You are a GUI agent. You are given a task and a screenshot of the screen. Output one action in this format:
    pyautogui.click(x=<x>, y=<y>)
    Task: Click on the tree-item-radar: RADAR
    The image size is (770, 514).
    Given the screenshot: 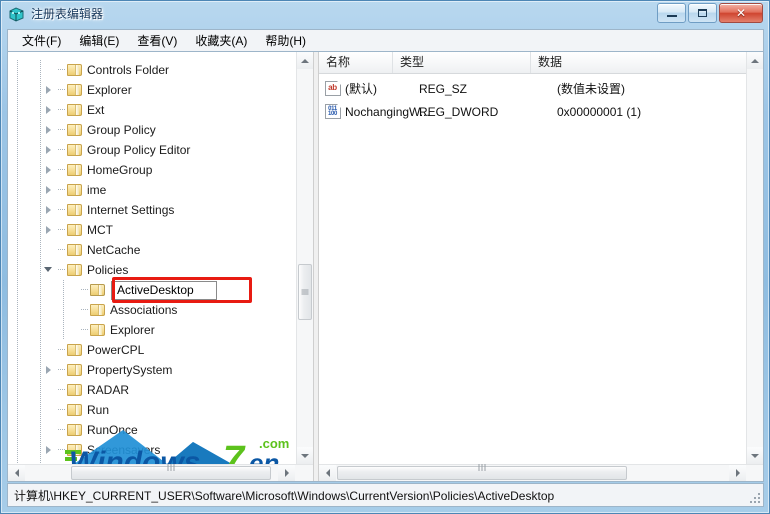 What is the action you would take?
    pyautogui.click(x=152, y=390)
    